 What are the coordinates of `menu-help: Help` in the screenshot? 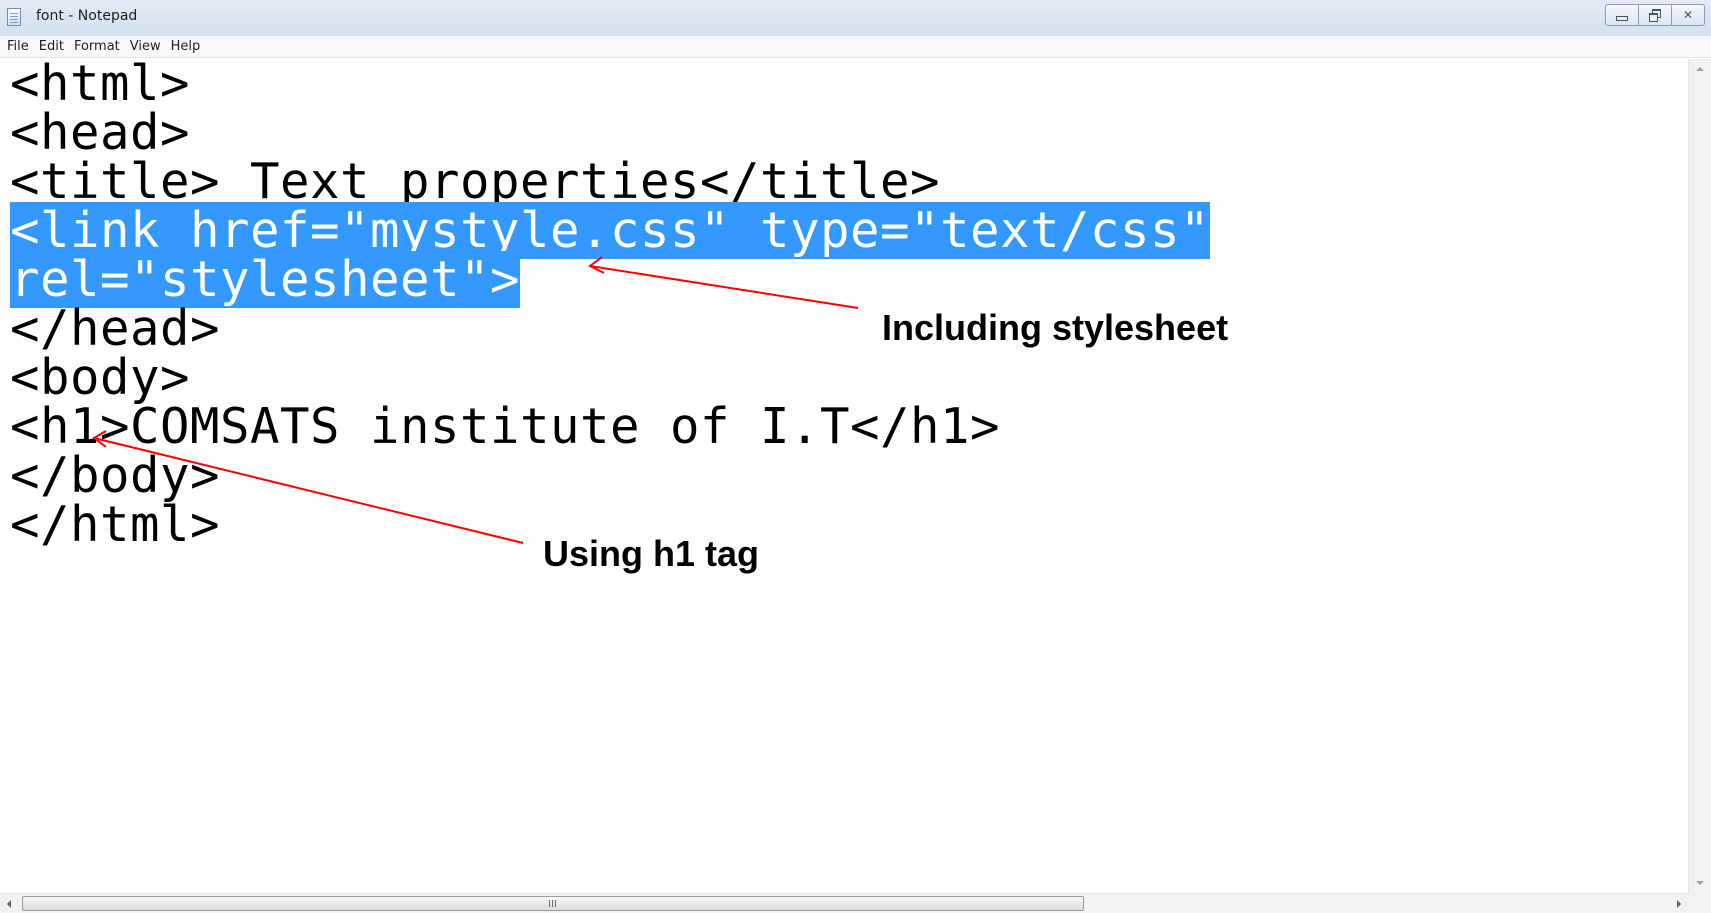 It's located at (186, 46).